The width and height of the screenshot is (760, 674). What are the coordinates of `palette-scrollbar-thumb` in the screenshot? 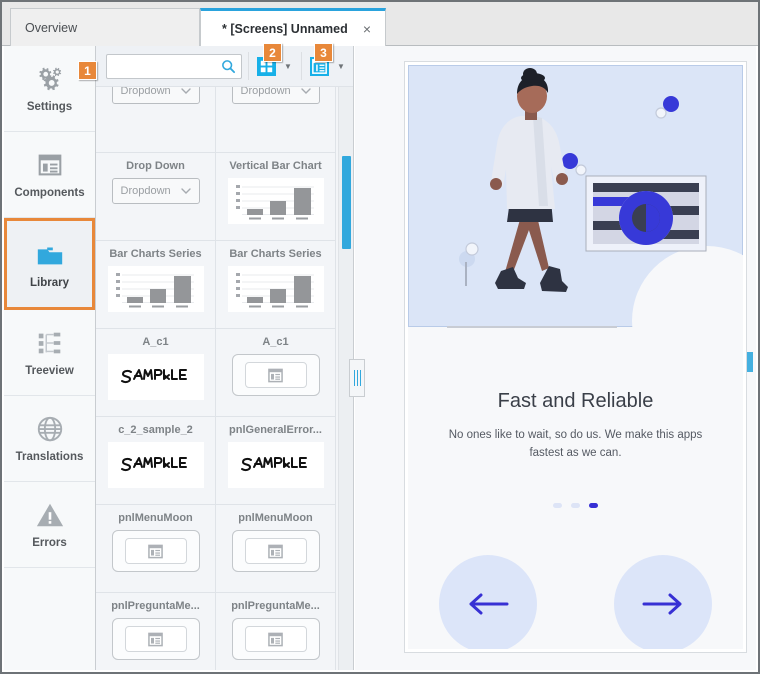 It's located at (346, 202).